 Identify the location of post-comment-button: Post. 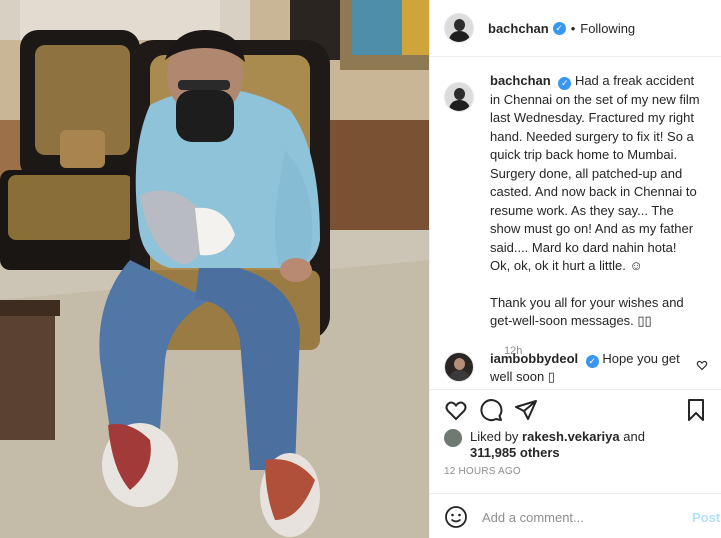
(706, 517).